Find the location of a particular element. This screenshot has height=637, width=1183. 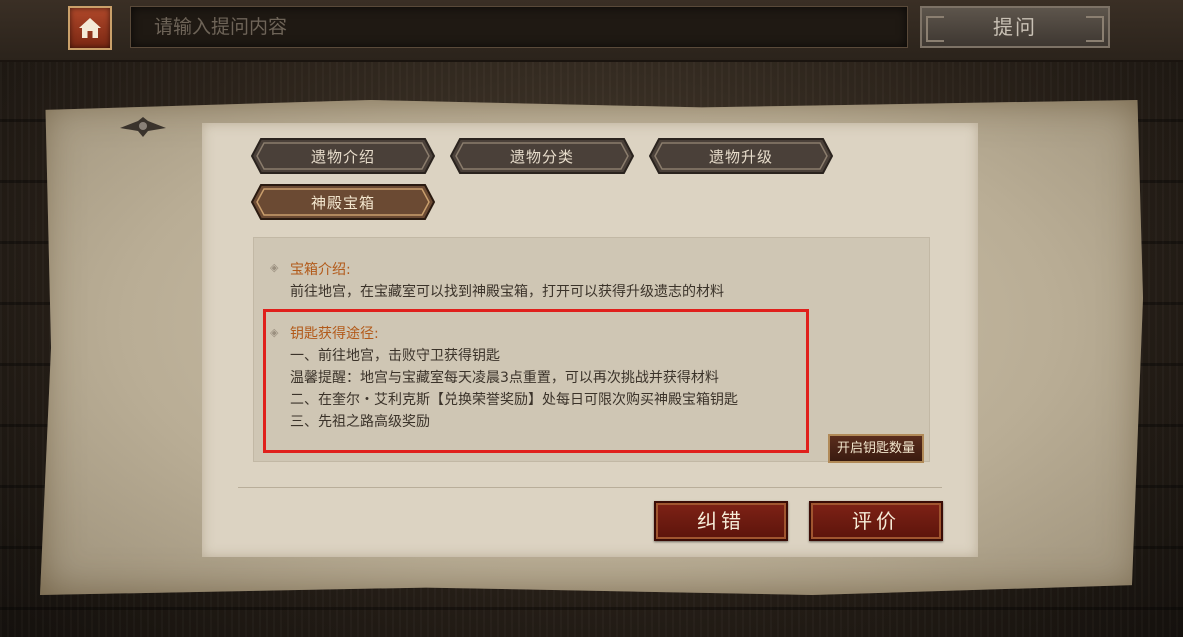

highlight-box is located at coordinates (536, 381).